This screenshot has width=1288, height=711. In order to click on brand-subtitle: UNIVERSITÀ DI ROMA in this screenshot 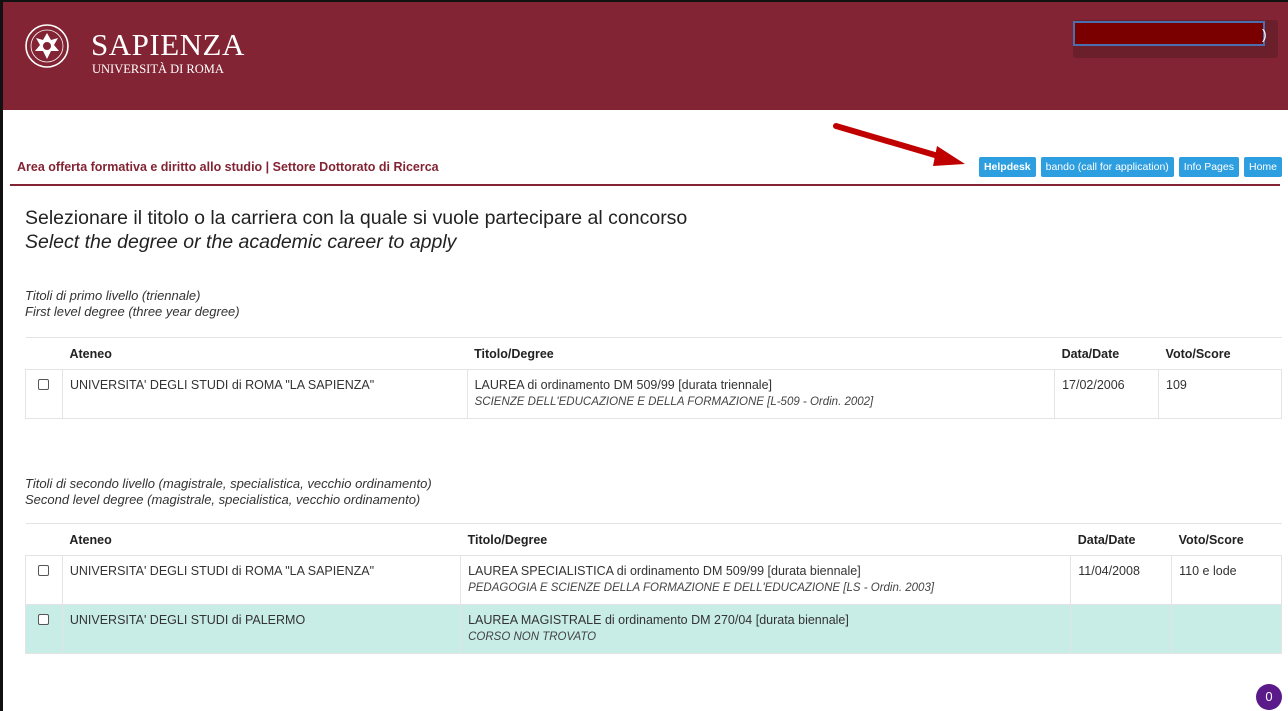, I will do `click(158, 69)`.